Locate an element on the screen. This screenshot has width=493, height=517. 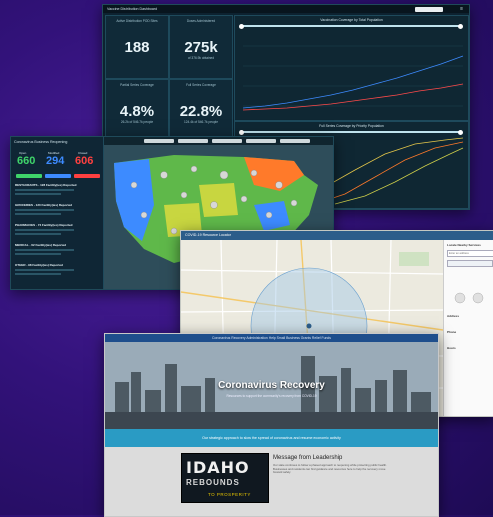
address-search-input is located at coordinates (470, 253).